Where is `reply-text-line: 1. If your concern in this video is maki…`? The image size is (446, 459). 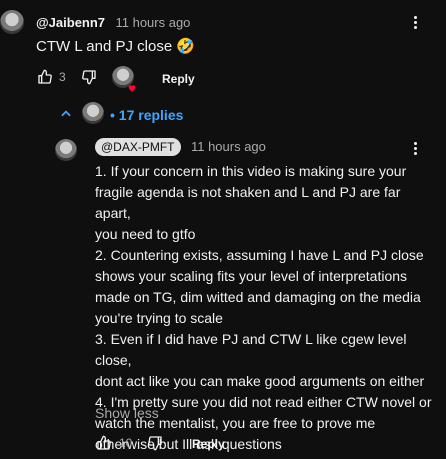
reply-text-line: 1. If your concern in this video is maki… is located at coordinates (251, 171).